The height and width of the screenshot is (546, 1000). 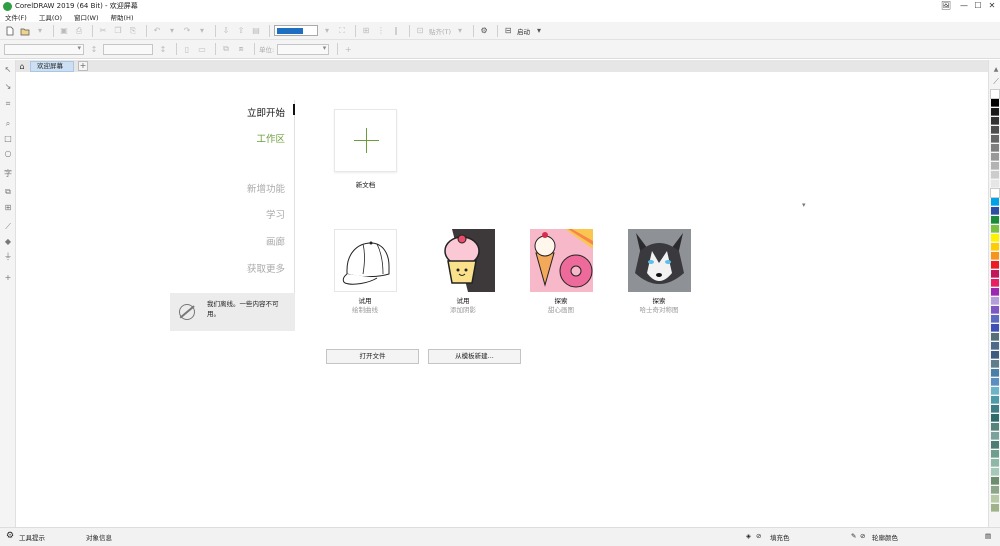 I want to click on rectangle-tool-icon: □, so click(x=8, y=139).